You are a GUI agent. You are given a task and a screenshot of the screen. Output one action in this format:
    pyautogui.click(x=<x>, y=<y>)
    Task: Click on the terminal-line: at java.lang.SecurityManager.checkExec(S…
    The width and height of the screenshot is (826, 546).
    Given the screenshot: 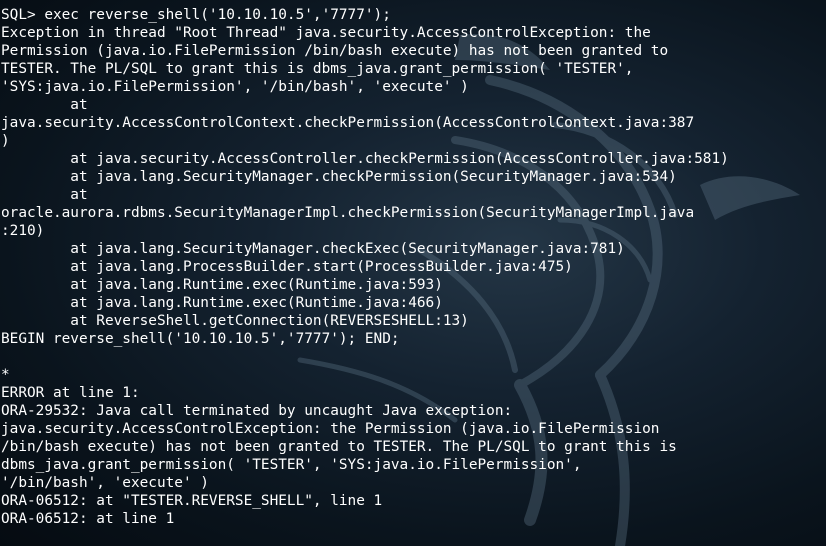 What is the action you would take?
    pyautogui.click(x=313, y=249)
    